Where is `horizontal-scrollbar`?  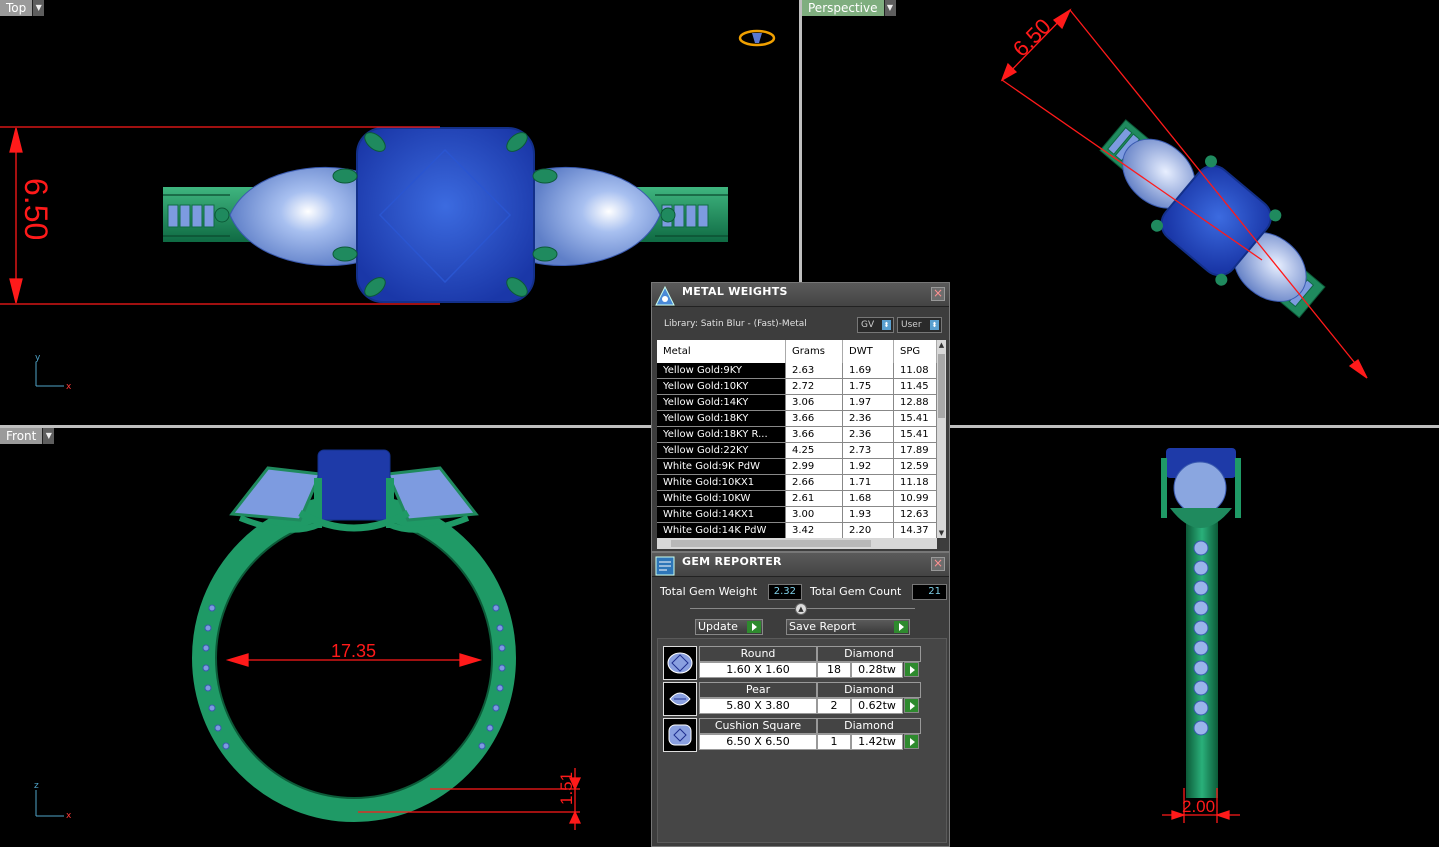
horizontal-scrollbar is located at coordinates (797, 543).